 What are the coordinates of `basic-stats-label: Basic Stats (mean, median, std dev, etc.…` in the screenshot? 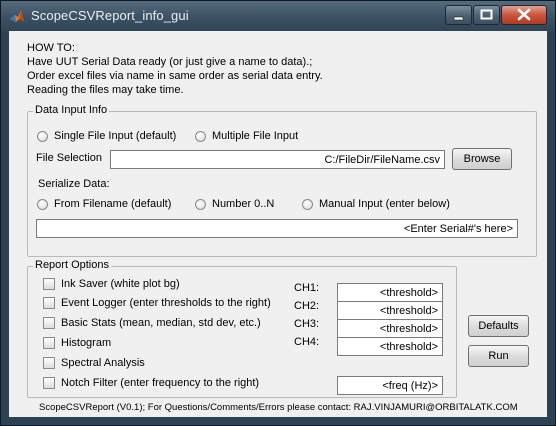 It's located at (161, 323).